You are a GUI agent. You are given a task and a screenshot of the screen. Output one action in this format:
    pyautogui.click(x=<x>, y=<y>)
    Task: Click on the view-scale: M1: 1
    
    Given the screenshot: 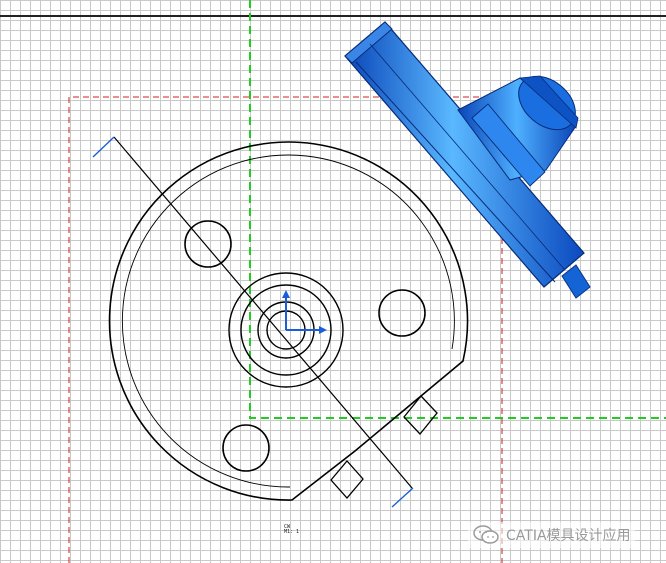 What is the action you would take?
    pyautogui.click(x=292, y=532)
    